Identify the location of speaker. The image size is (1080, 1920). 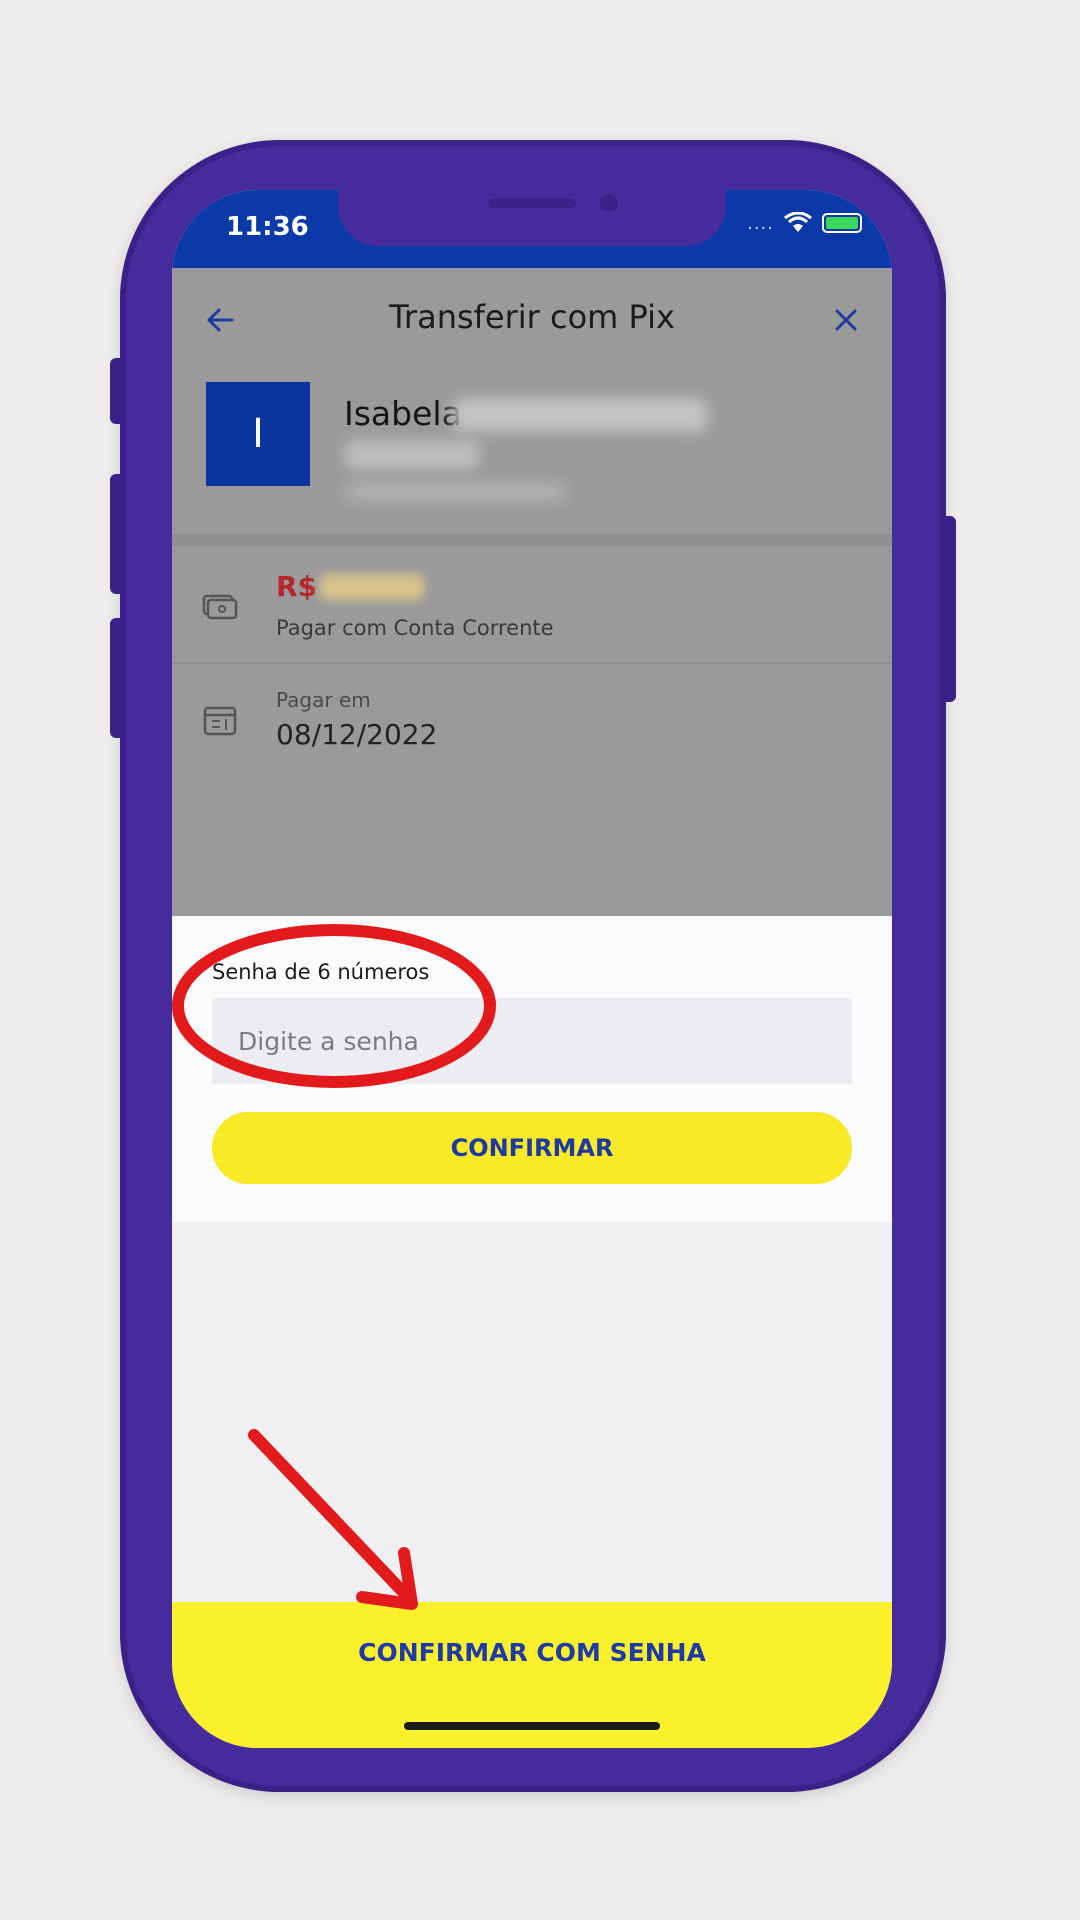
(532, 203).